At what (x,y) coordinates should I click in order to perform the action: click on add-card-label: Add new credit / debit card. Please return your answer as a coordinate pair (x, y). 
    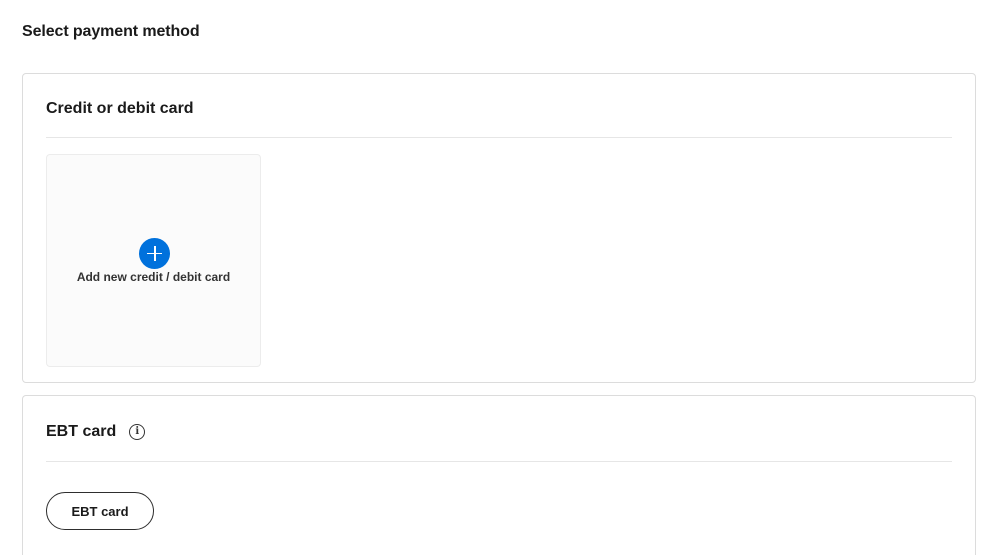
    Looking at the image, I should click on (153, 277).